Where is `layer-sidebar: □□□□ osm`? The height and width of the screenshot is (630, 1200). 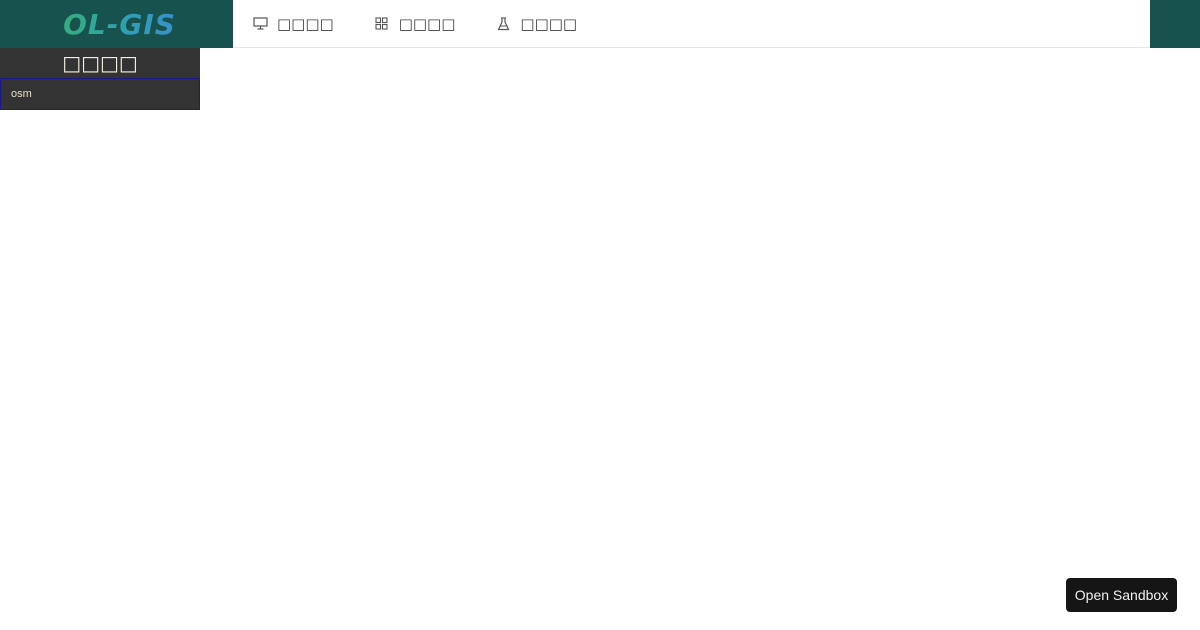 layer-sidebar: □□□□ osm is located at coordinates (100, 79).